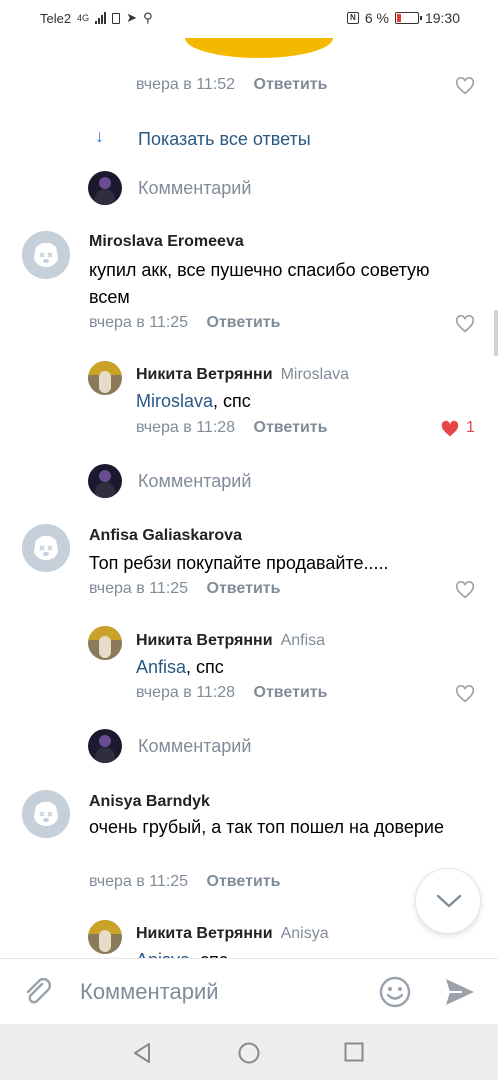 The image size is (498, 1080). I want to click on scroll-down-button, so click(448, 901).